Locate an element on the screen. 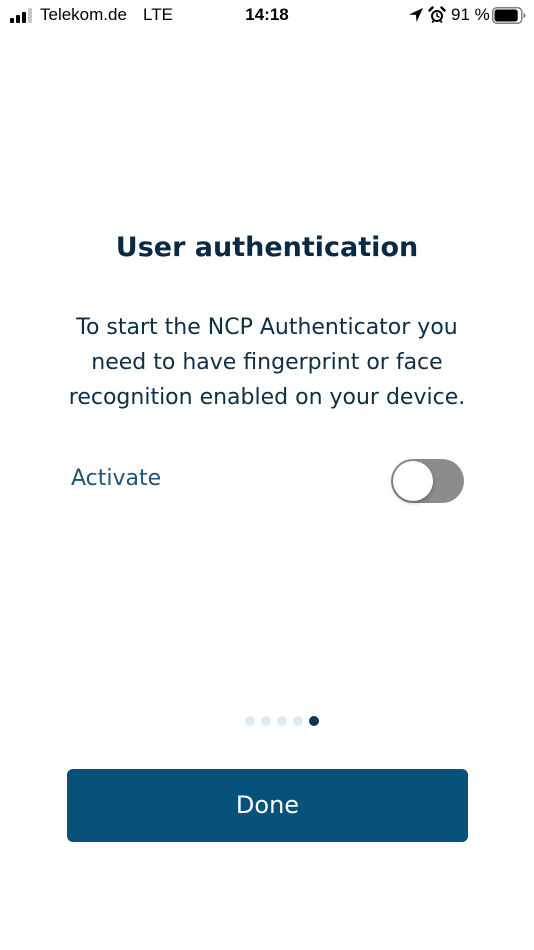 This screenshot has width=534, height=950. battery-percentage: 91 % is located at coordinates (470, 14).